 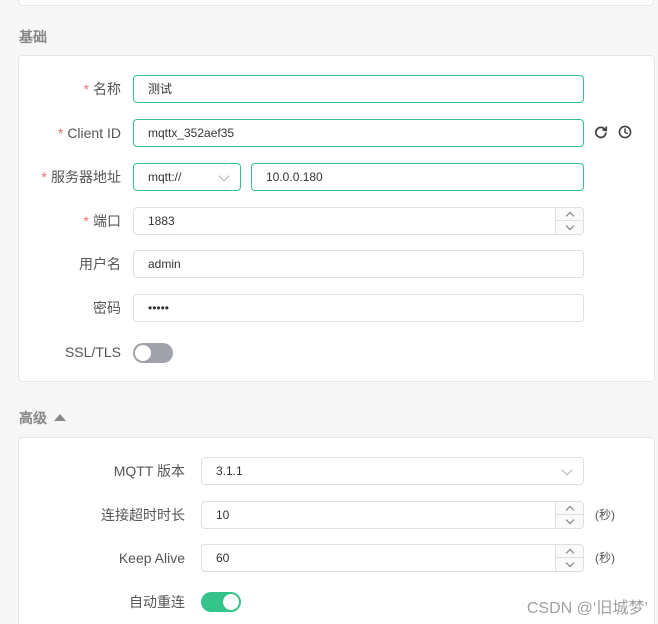 I want to click on clock-icon, so click(x=626, y=133).